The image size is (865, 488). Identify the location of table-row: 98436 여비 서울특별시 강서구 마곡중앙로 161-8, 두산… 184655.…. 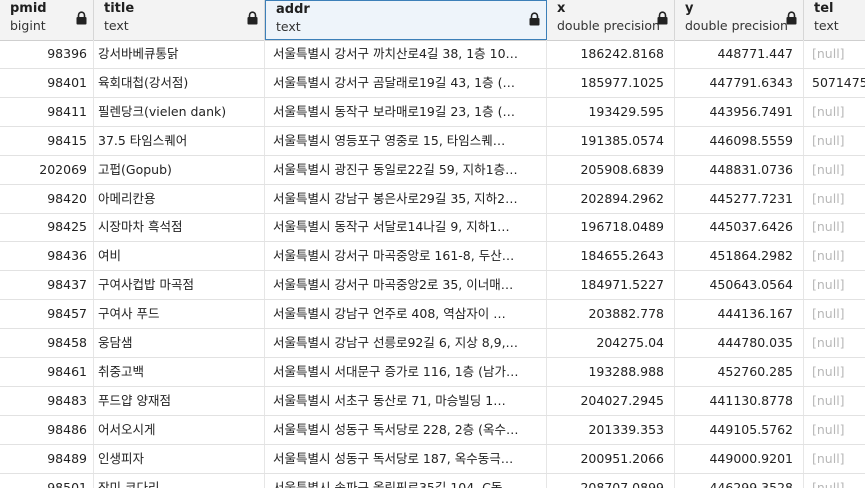
(432, 257).